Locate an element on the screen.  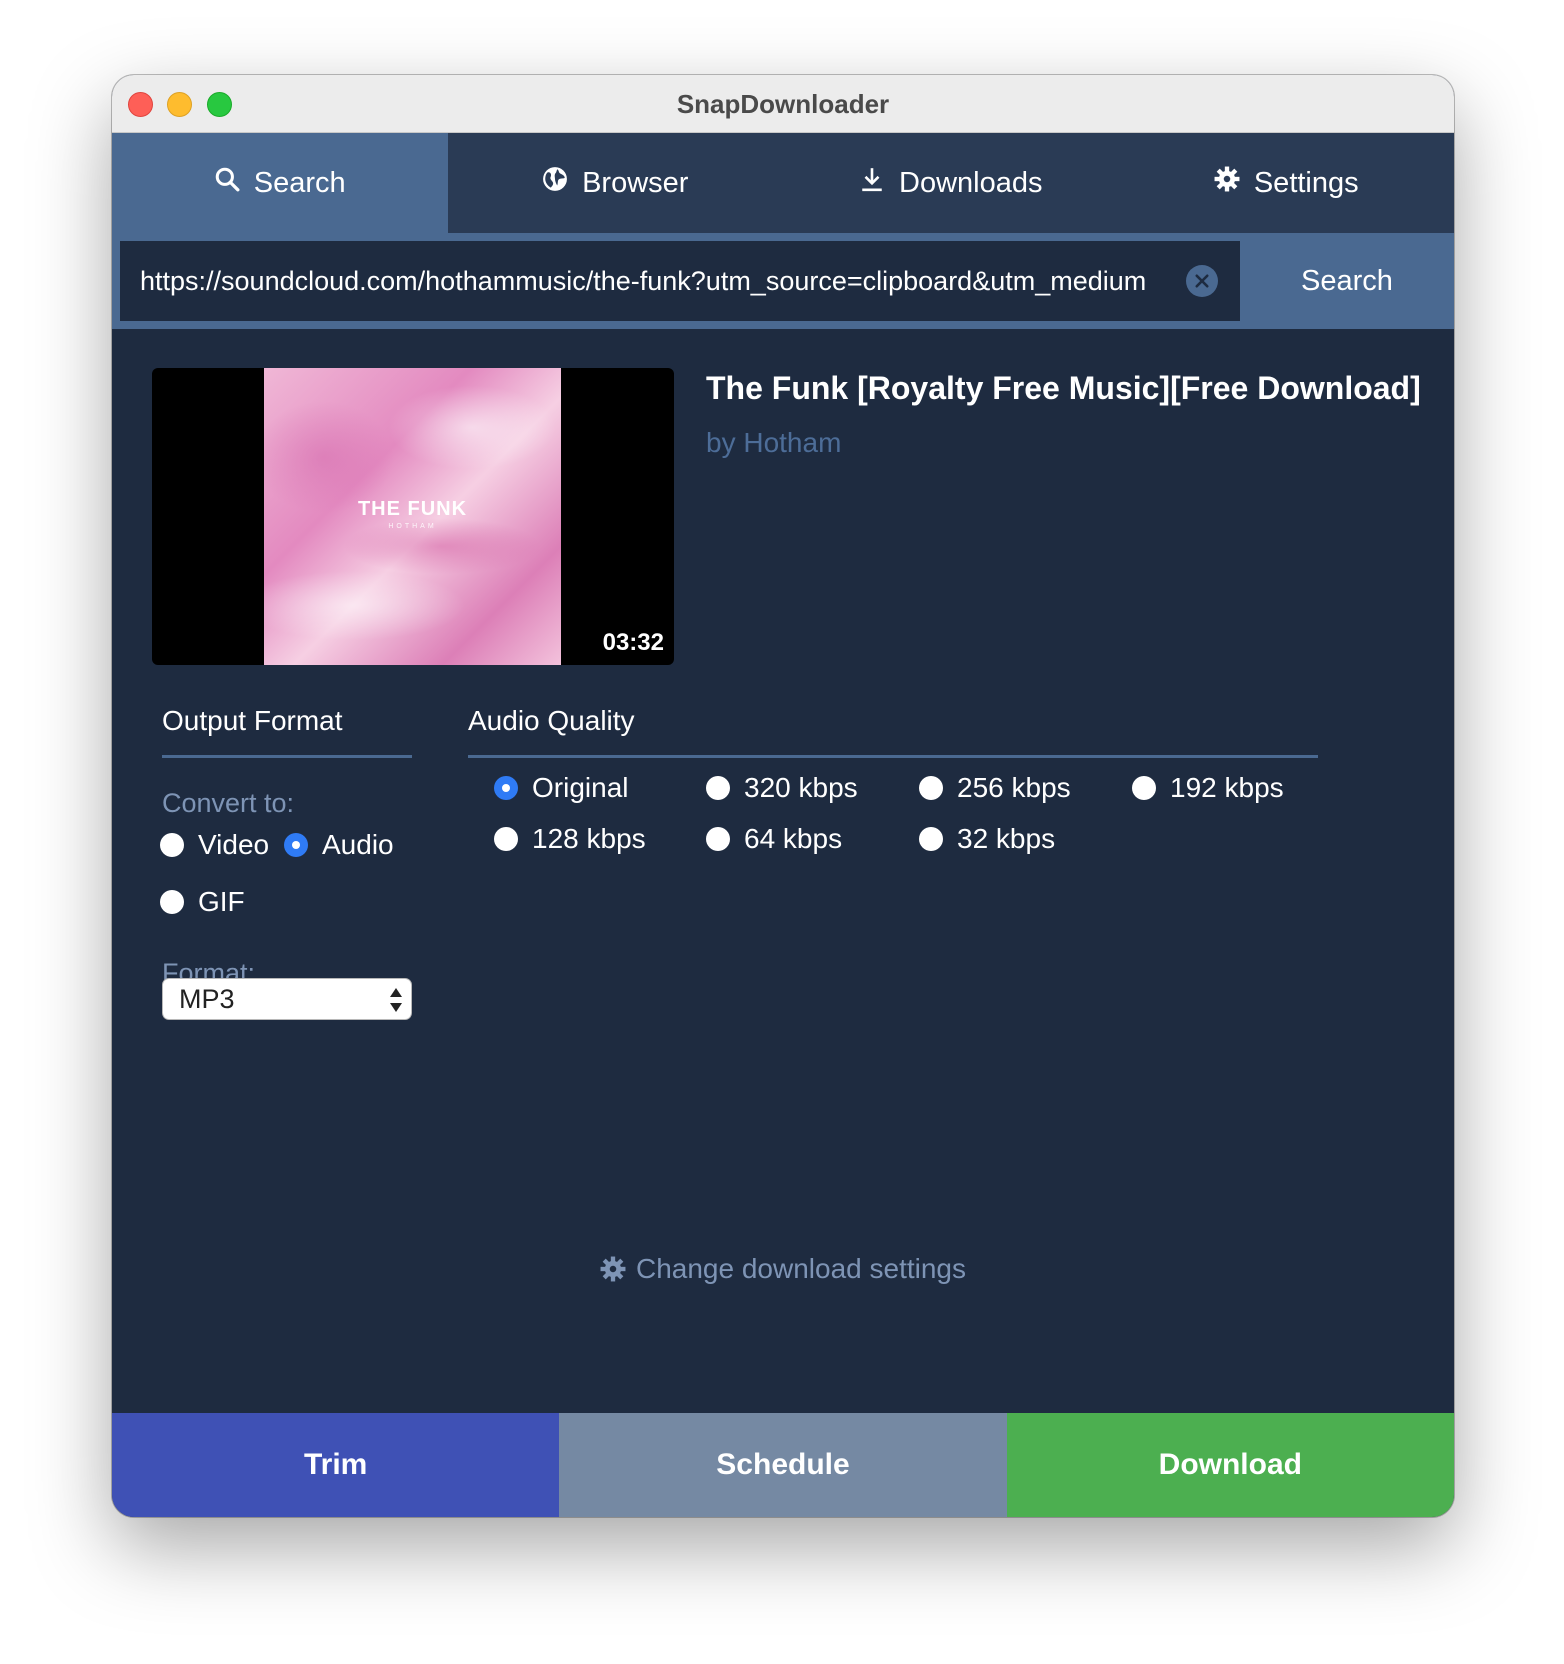
search-button: Search is located at coordinates (1347, 281).